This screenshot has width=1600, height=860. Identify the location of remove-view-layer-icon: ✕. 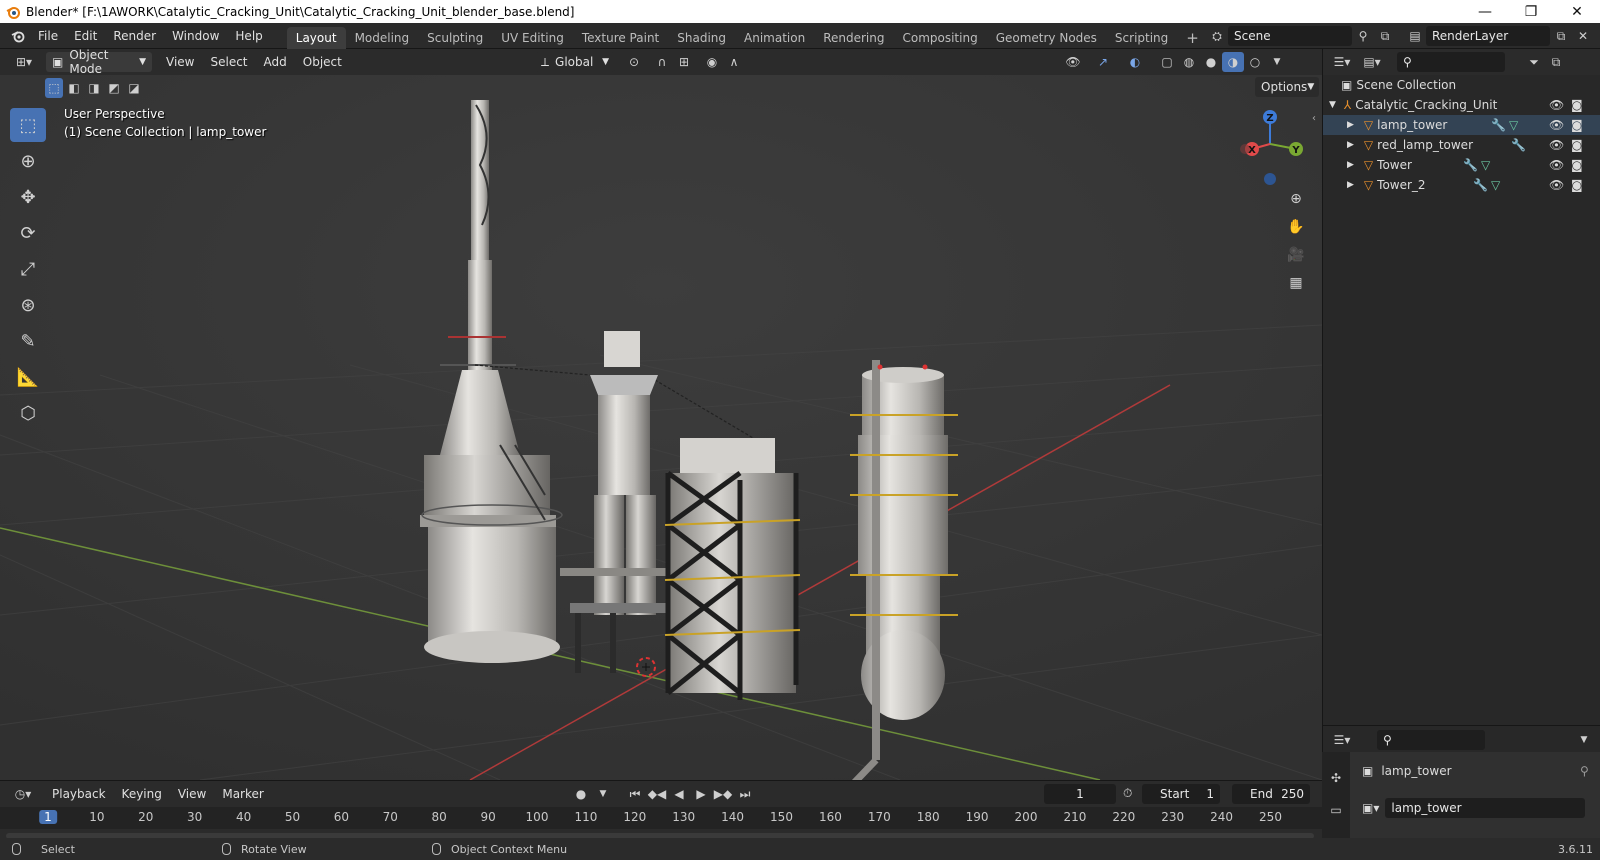
(1583, 36).